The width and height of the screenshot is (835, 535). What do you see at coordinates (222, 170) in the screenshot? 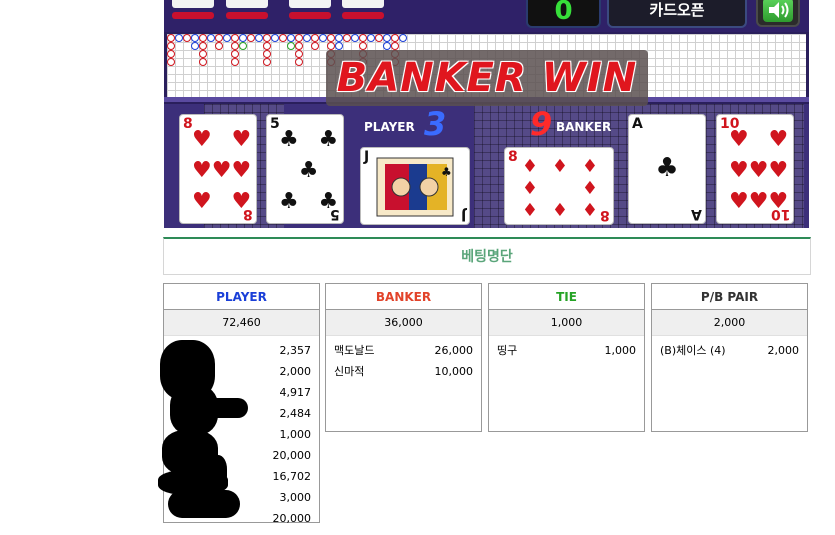
I see `card-pips: ♥ ♥ ♥ ♥ ♥ ♥ ♥` at bounding box center [222, 170].